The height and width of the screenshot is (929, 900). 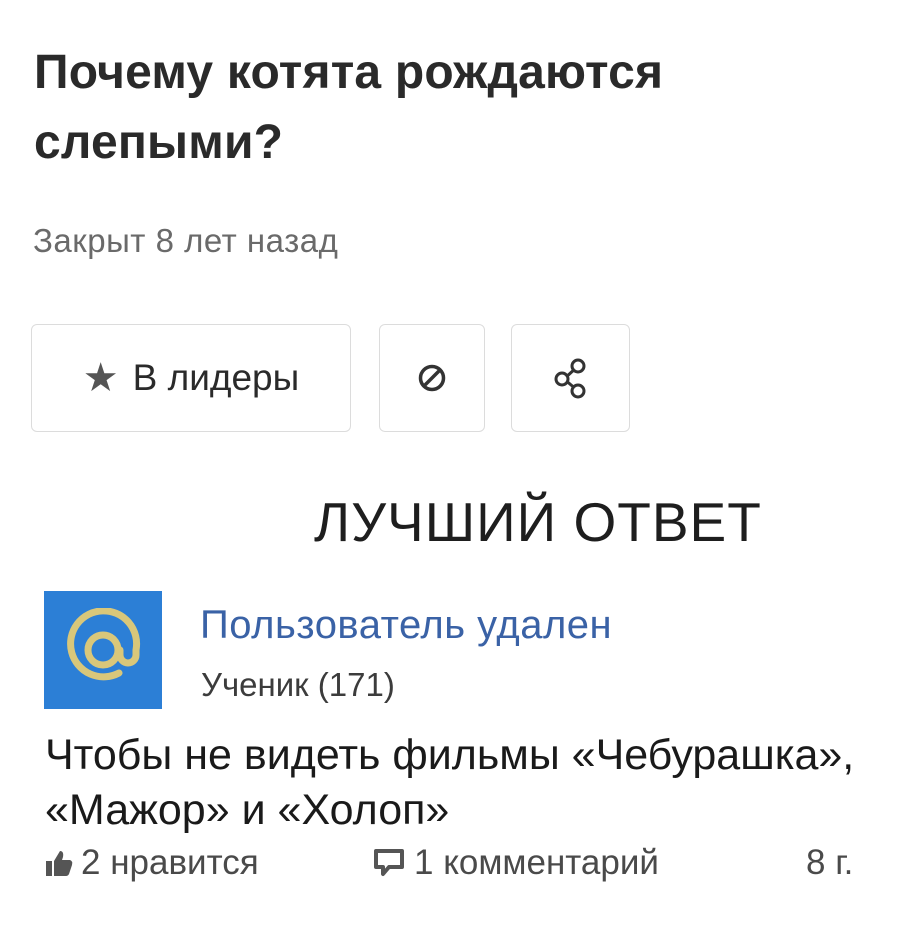 I want to click on question-title: Почему котята рождаются слепыми?, so click(x=349, y=107).